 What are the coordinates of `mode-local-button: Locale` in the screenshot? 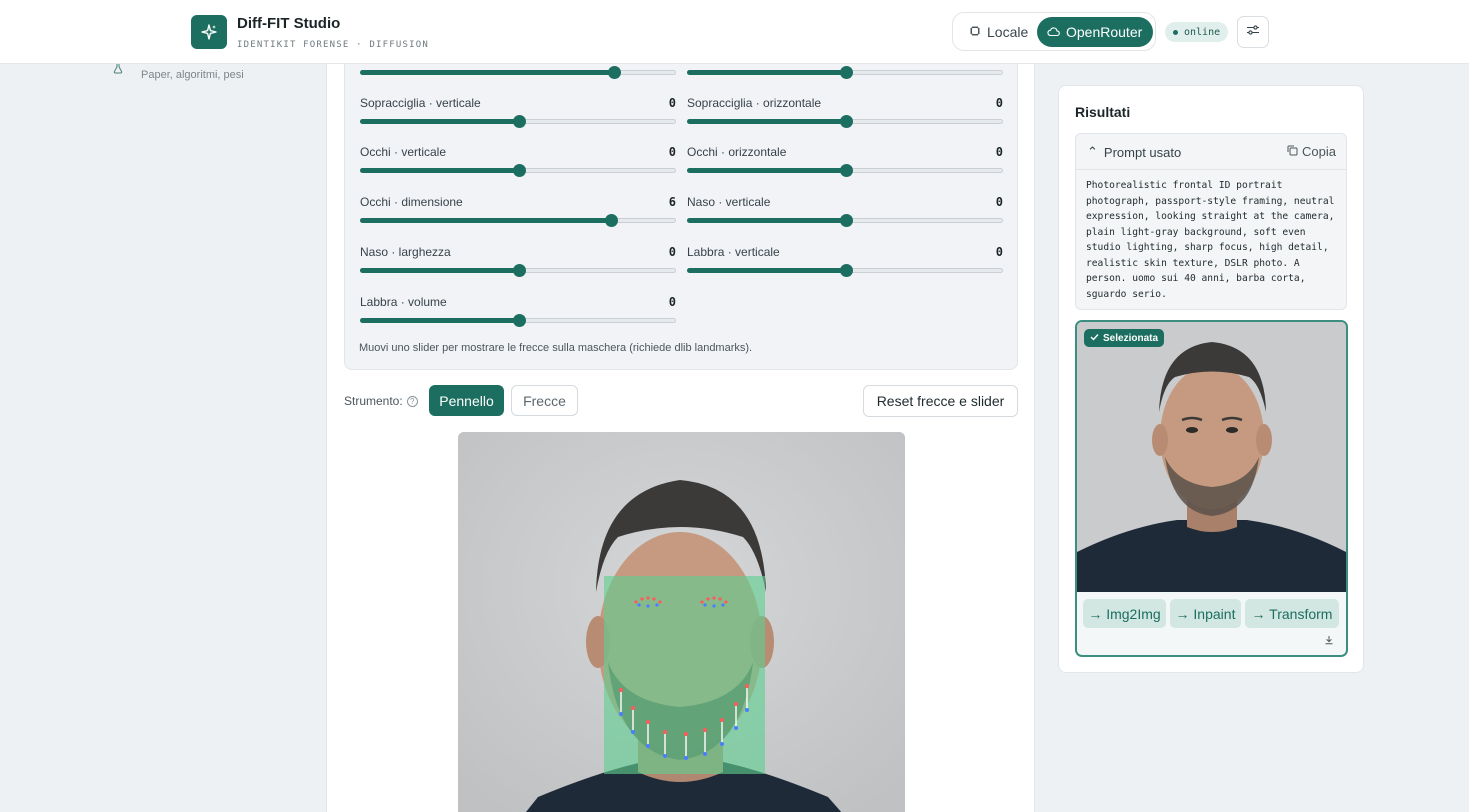 It's located at (998, 32).